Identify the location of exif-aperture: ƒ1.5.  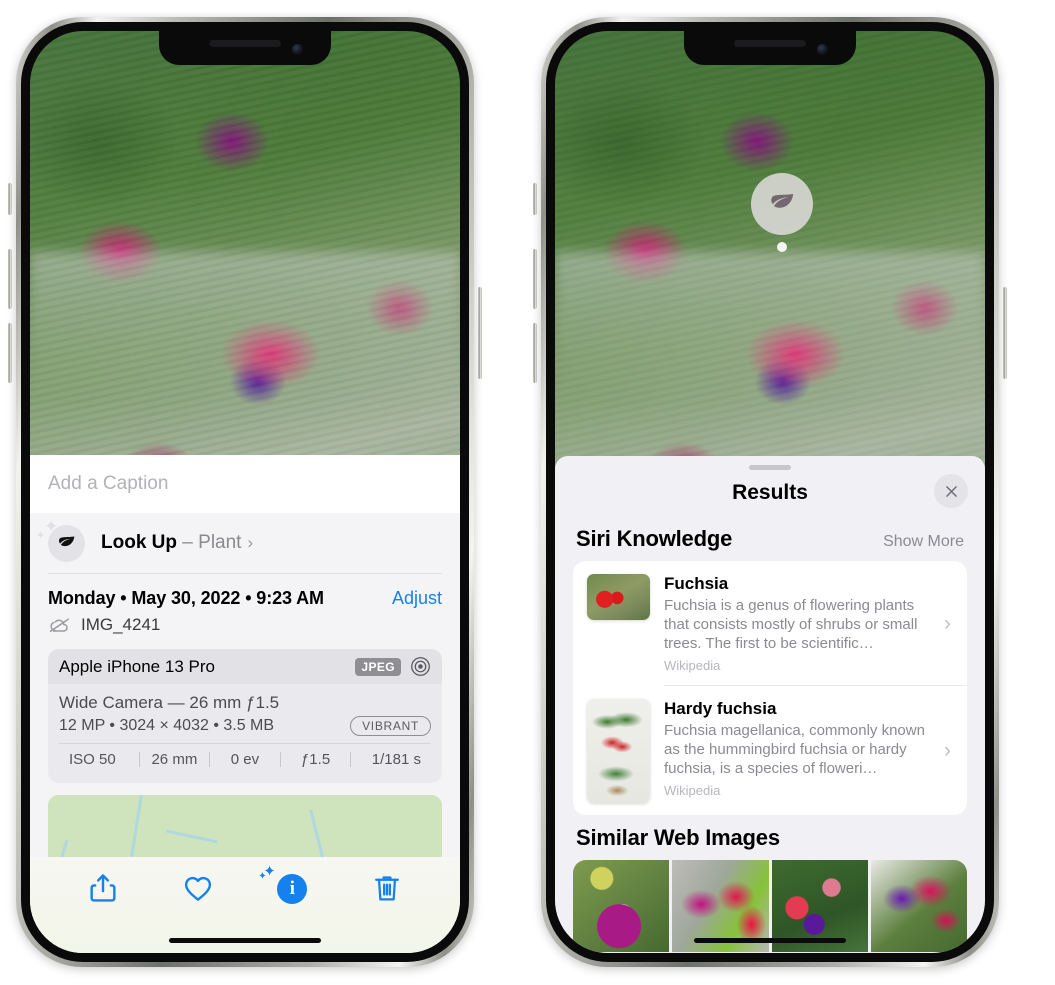
(315, 759).